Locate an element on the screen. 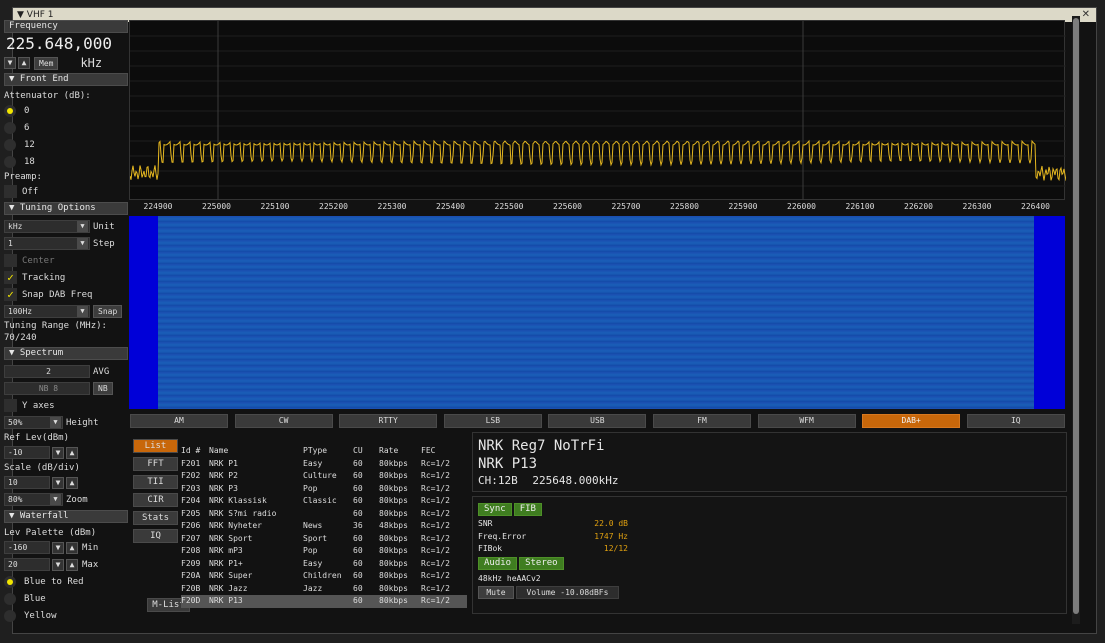 This screenshot has height=643, width=1105. freq-tick-label: 226000 is located at coordinates (801, 206).